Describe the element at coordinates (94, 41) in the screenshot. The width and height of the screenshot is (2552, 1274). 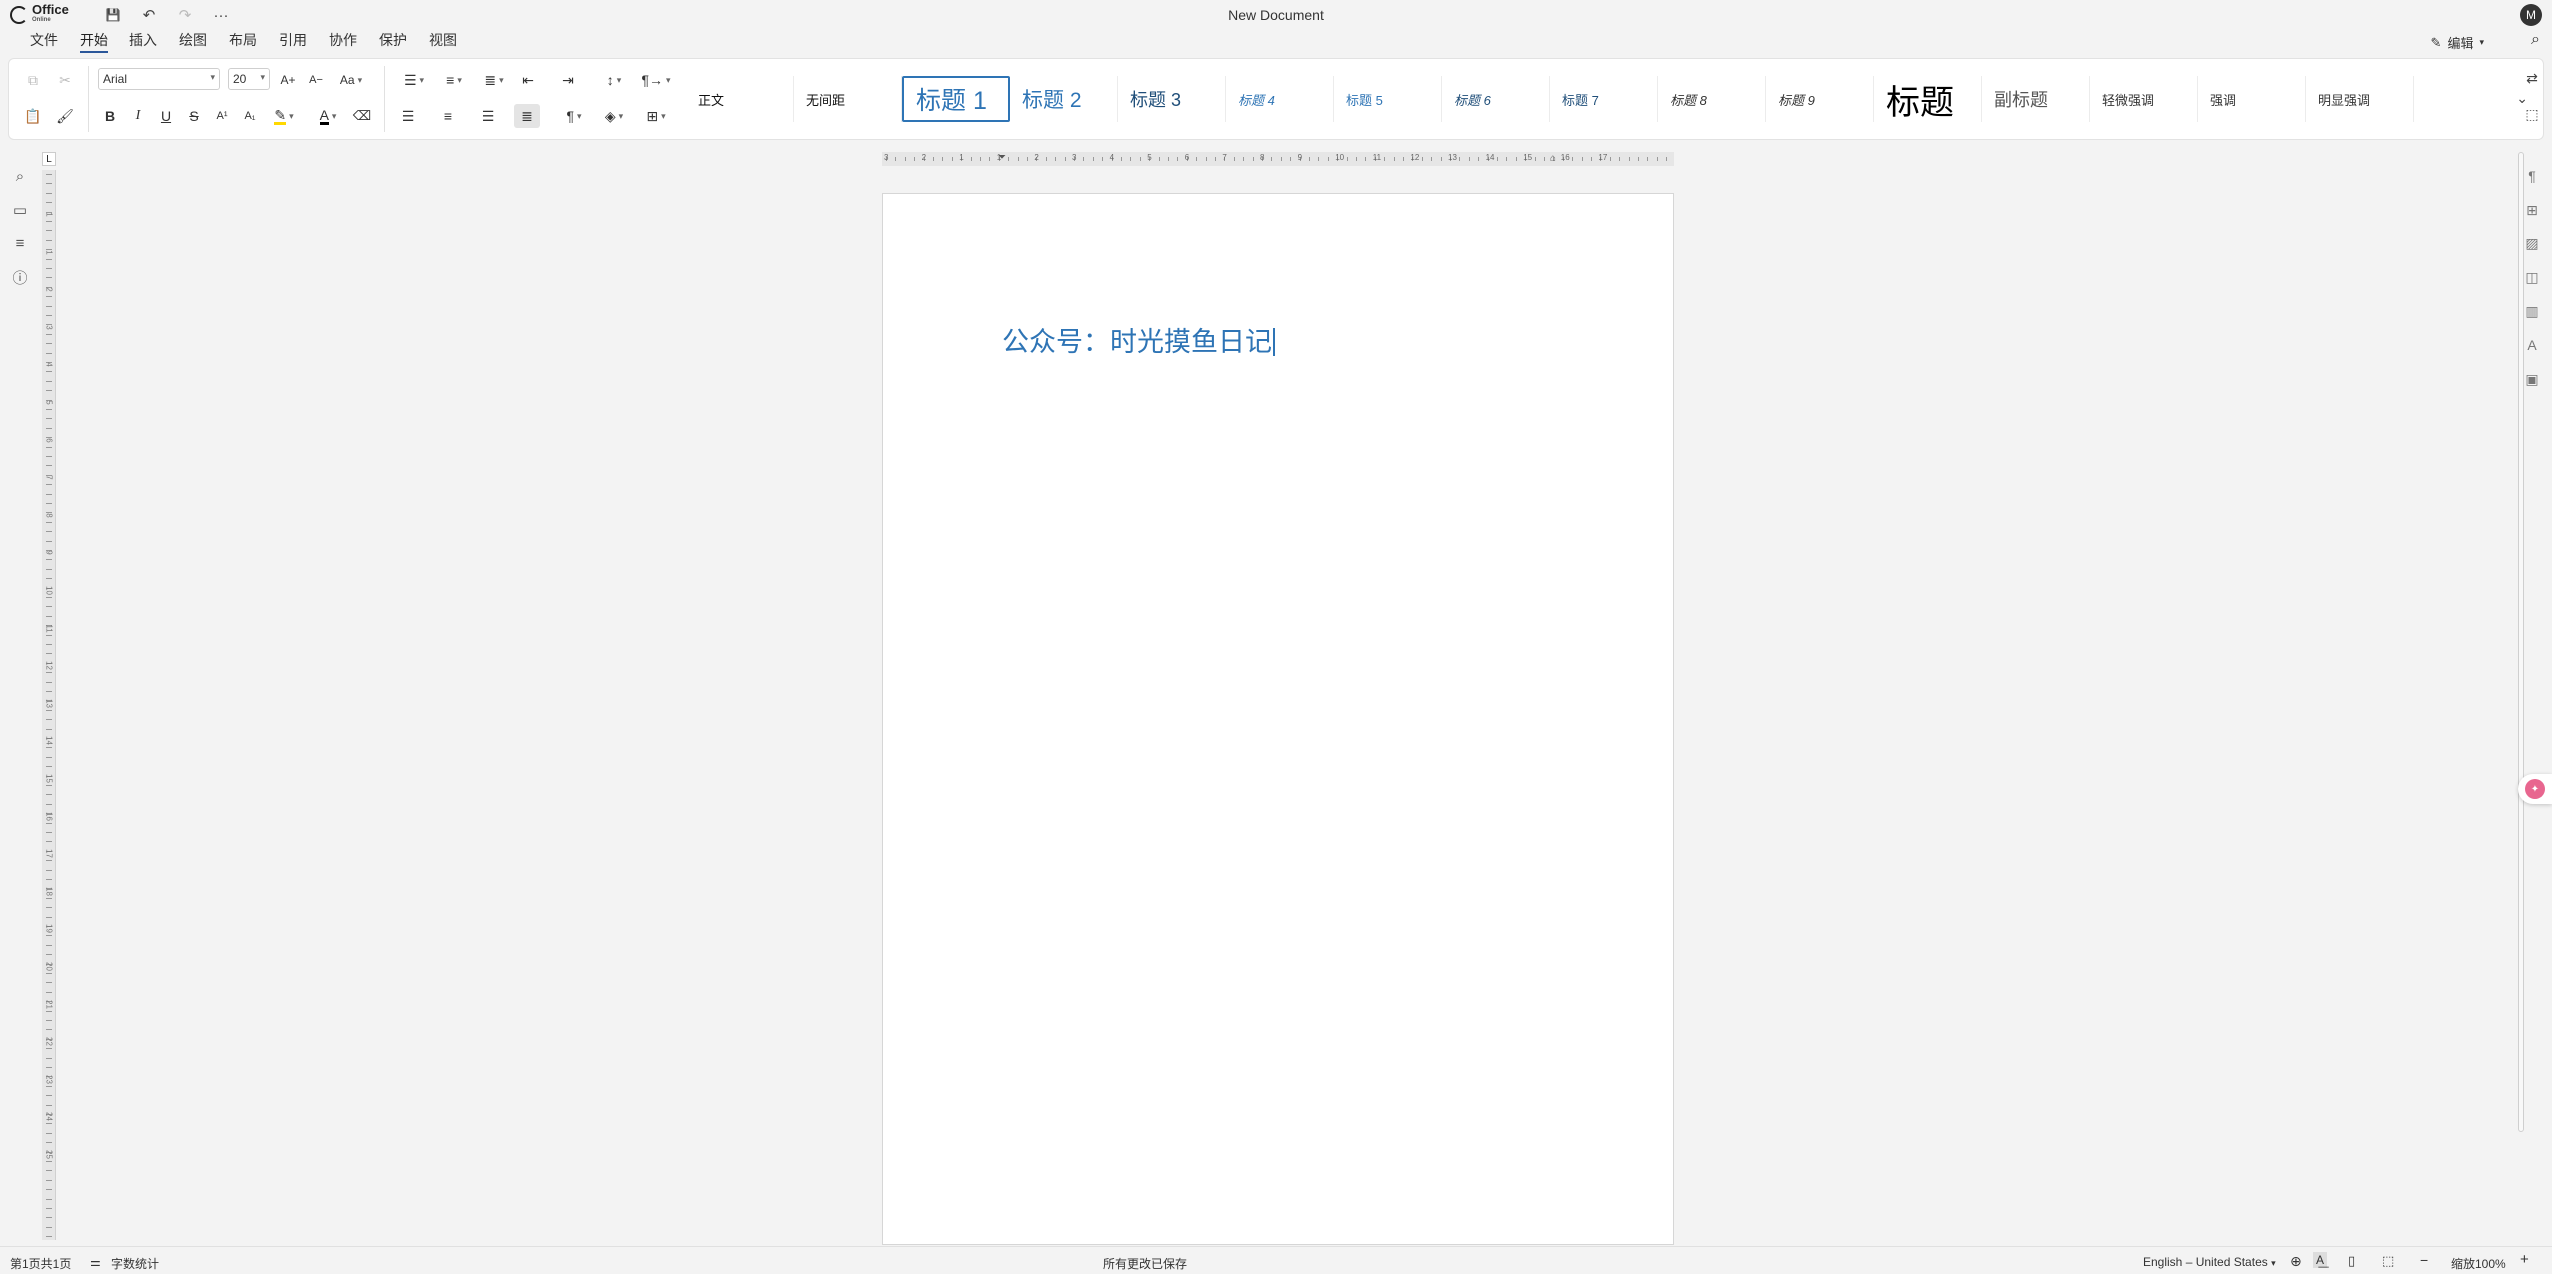
I see `menu-tab-1: 开始` at that location.